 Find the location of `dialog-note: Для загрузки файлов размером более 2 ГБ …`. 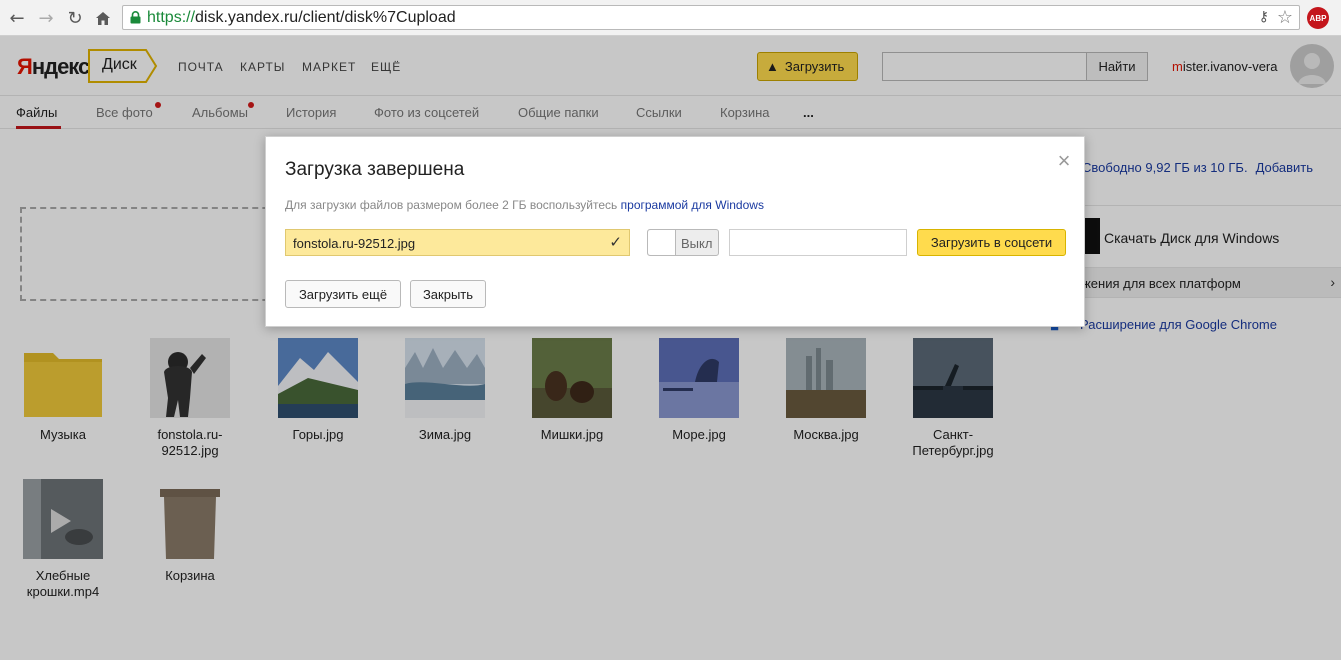

dialog-note: Для загрузки файлов размером более 2 ГБ … is located at coordinates (524, 205).